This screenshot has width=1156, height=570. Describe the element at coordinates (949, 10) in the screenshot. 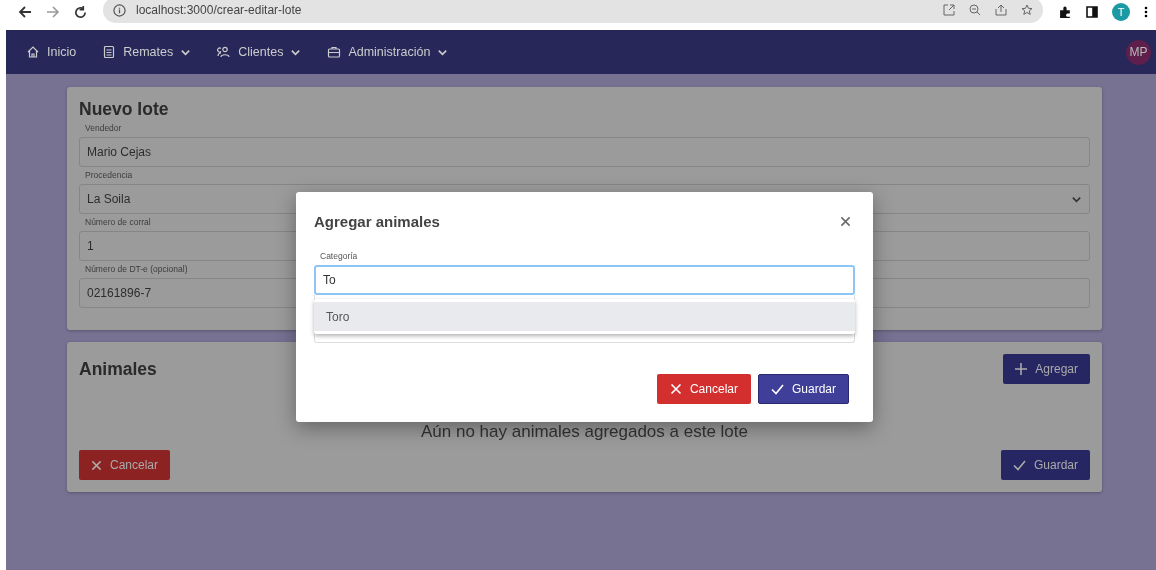

I see `open-external-icon` at that location.